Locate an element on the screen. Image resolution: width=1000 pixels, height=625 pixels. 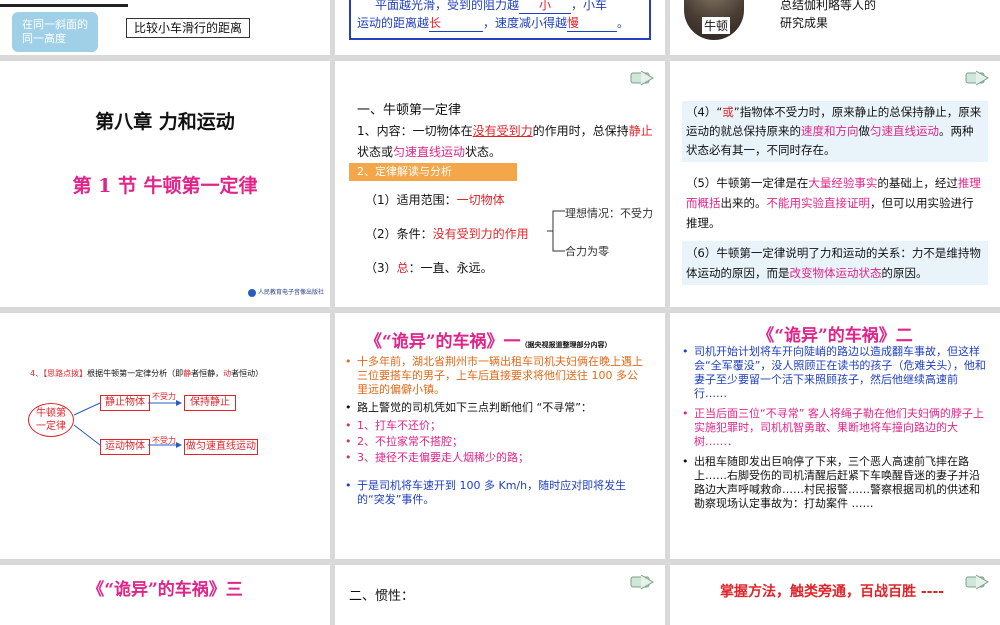
slide-thumbnail-3: 牛顿 总结伽利略等人的研究成果 is located at coordinates (835, 27).